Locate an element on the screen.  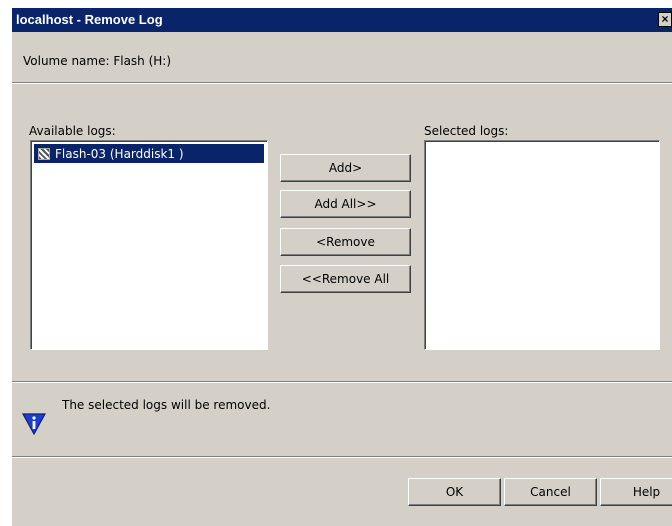
remove-button: <Remove is located at coordinates (345, 242).